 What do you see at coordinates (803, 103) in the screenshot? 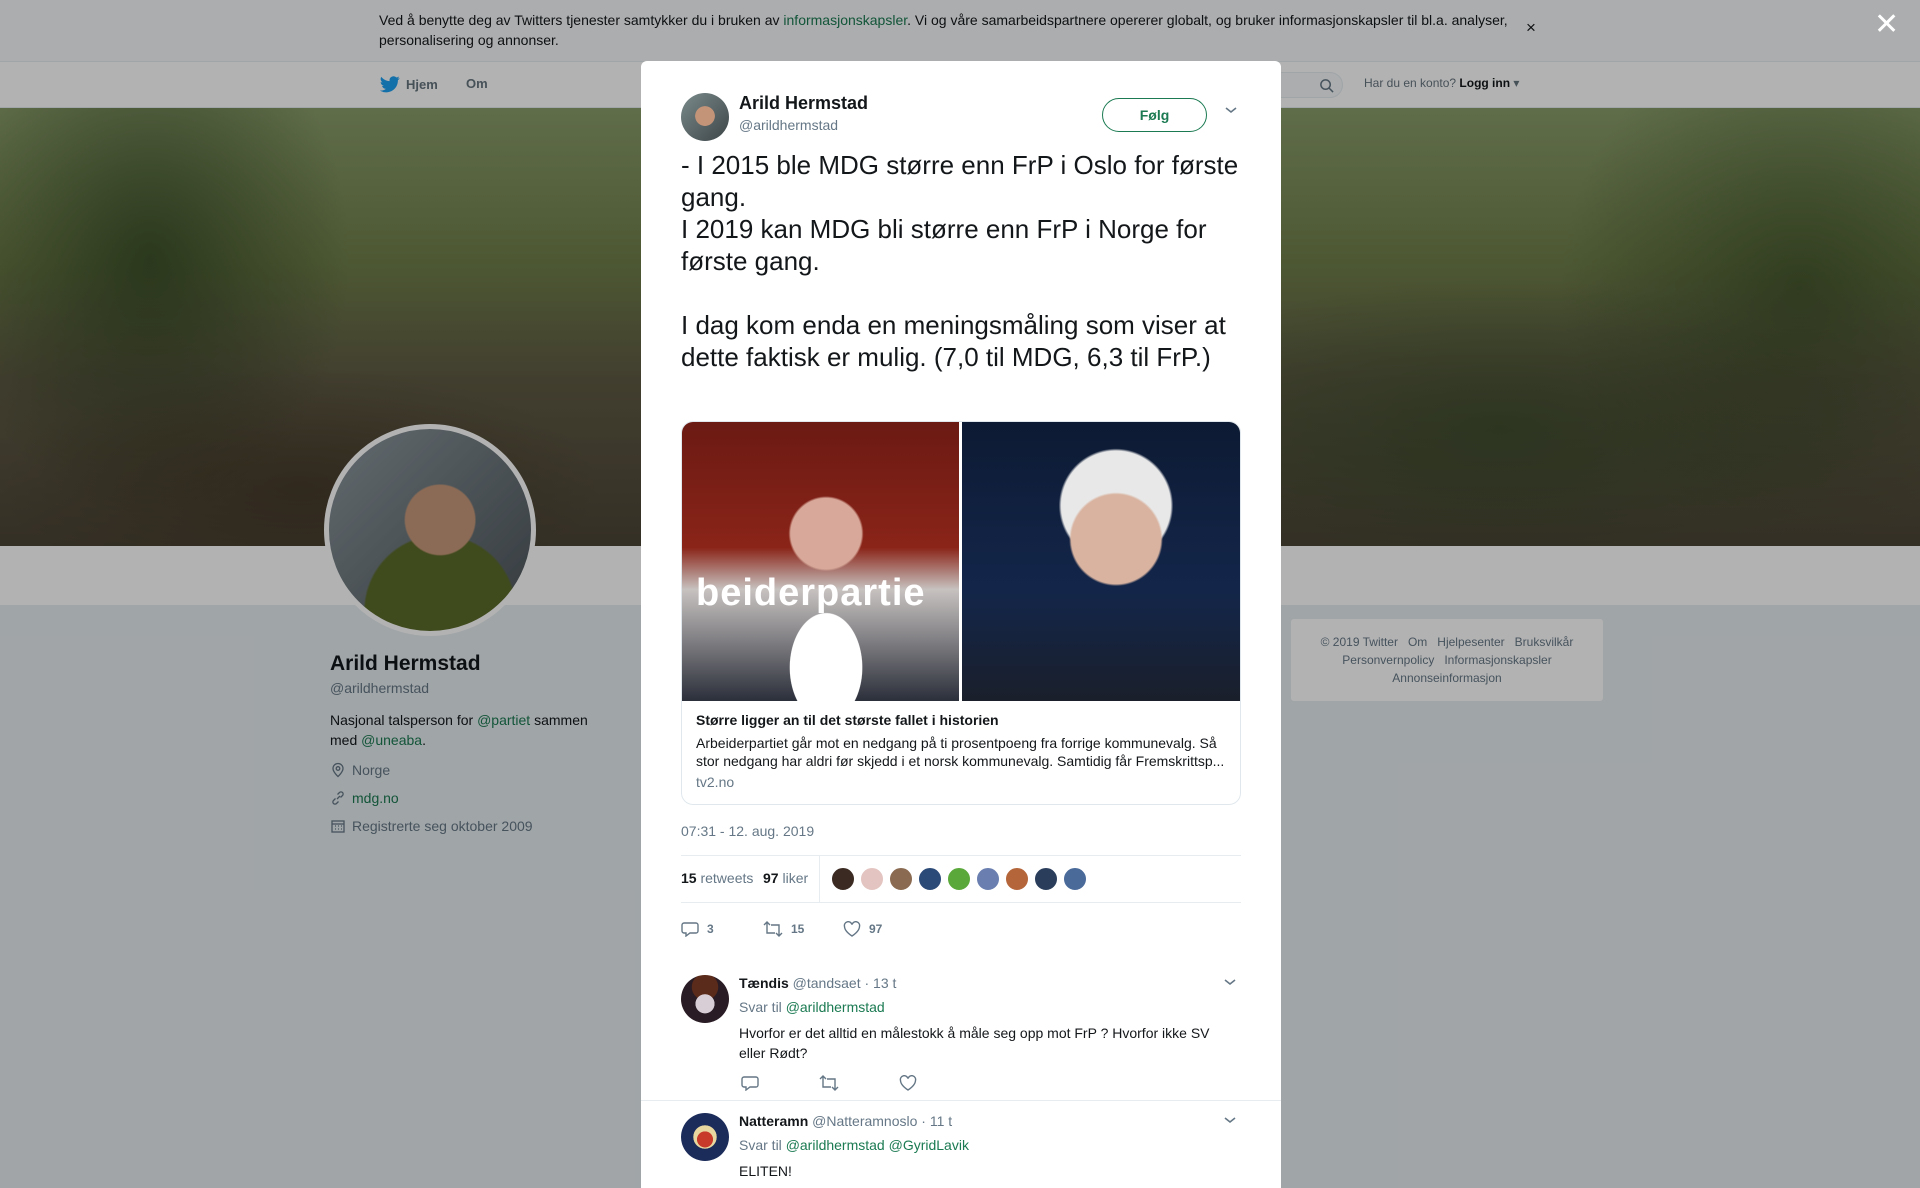
I see `author-name: Arild Hermstad` at bounding box center [803, 103].